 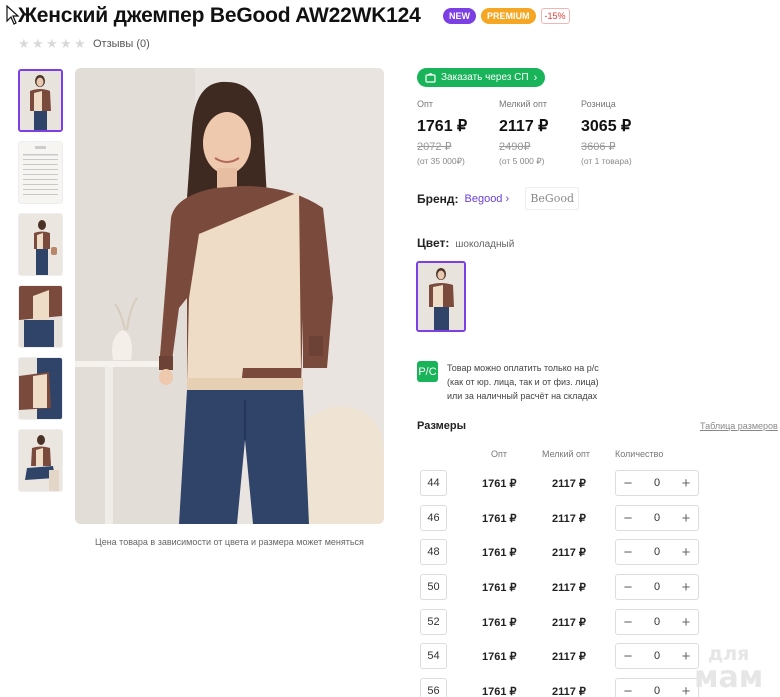 What do you see at coordinates (524, 126) in the screenshot?
I see `price-value: 2117 ₽` at bounding box center [524, 126].